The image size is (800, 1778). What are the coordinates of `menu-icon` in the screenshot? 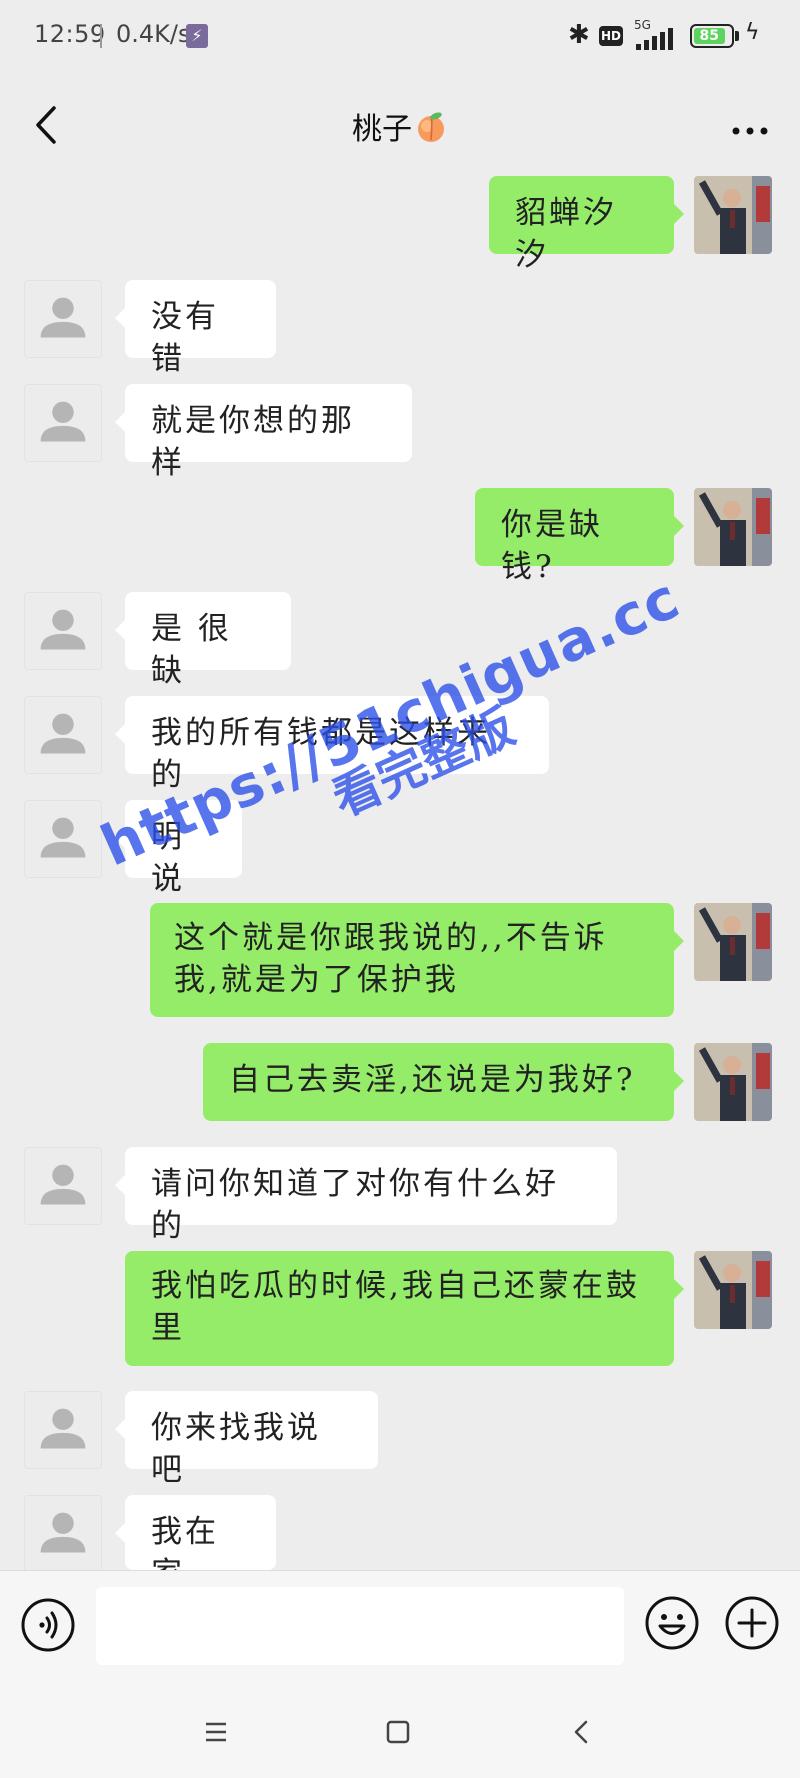 It's located at (216, 1732).